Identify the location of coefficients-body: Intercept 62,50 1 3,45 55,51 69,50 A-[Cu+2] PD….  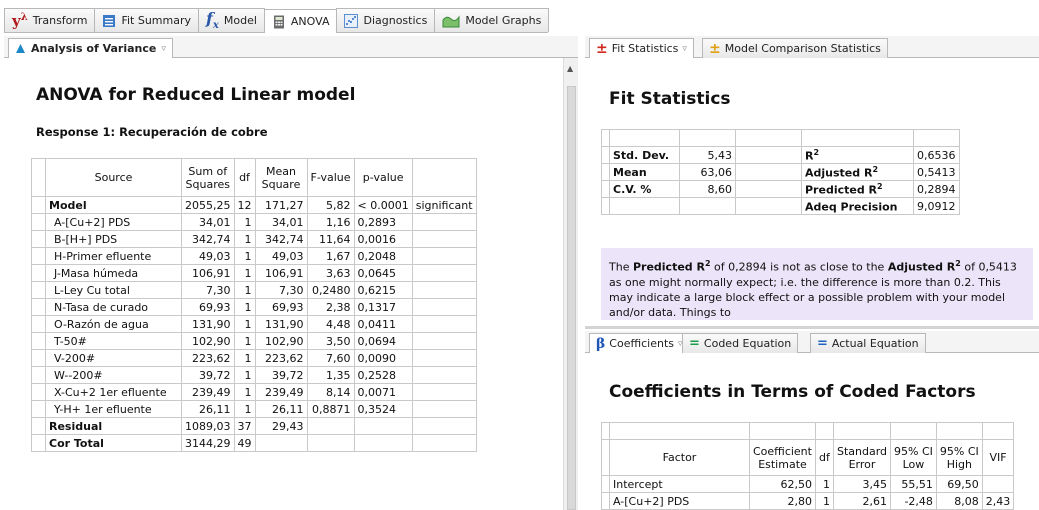
(808, 492).